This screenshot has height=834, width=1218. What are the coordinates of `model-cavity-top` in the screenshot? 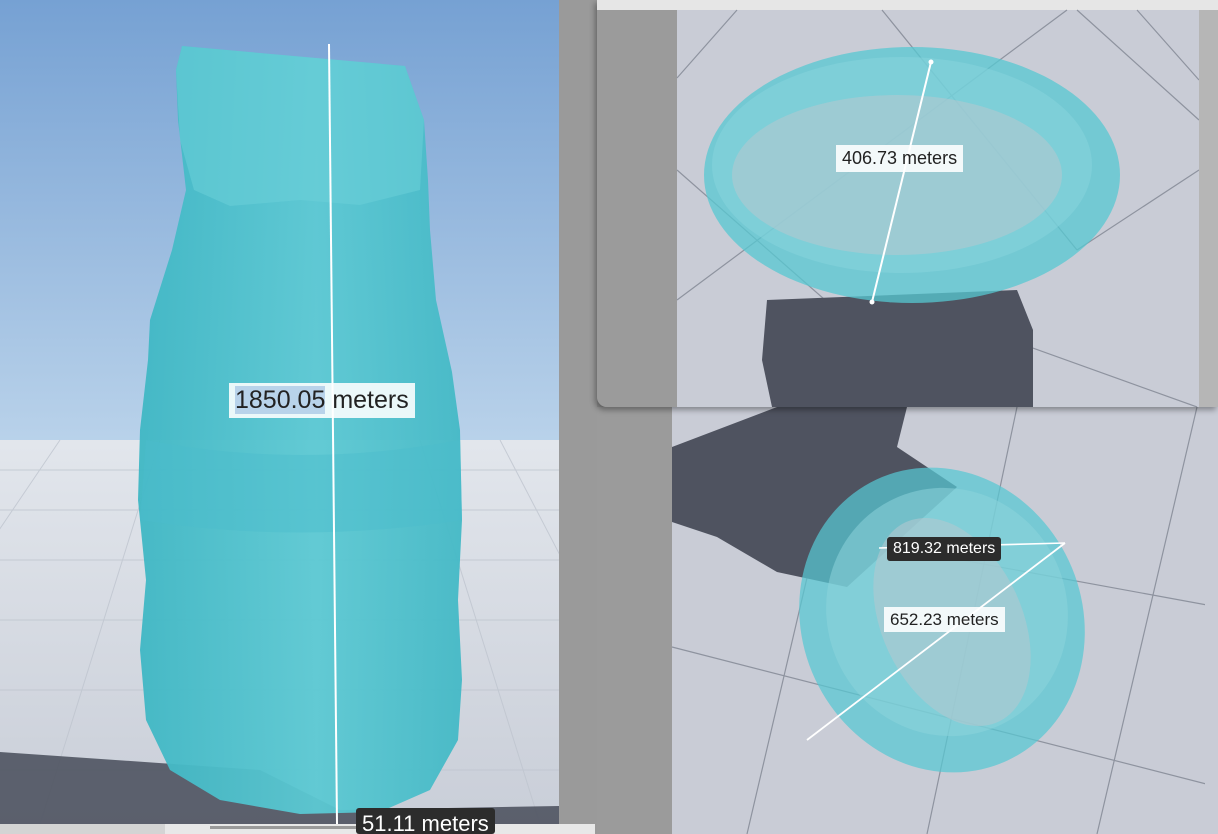 It's located at (897, 175).